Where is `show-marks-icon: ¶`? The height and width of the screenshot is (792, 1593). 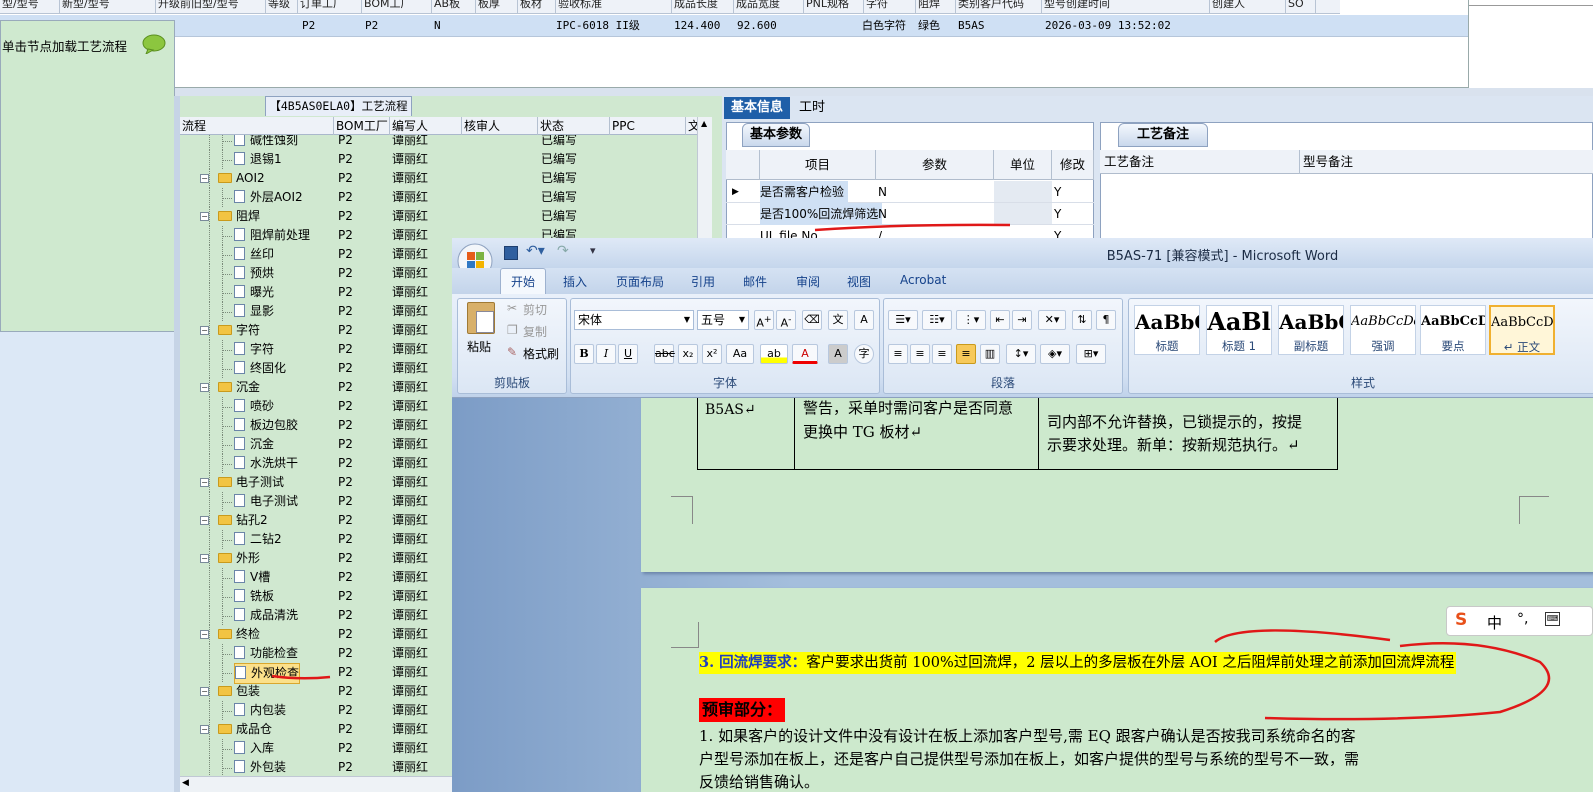
show-marks-icon: ¶ is located at coordinates (1106, 320).